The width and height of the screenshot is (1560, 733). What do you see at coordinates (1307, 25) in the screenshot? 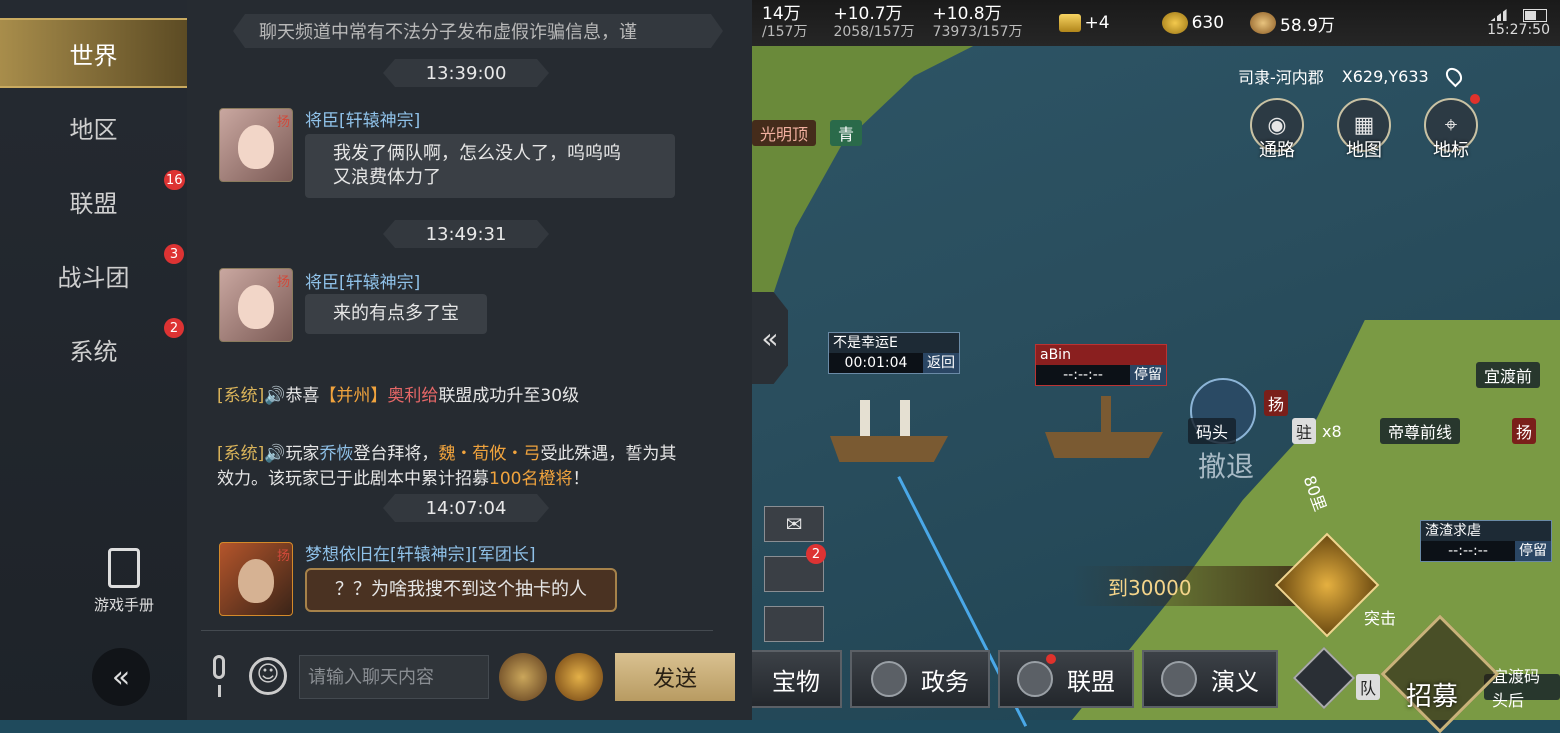
I see `copper-value: 58.9万` at bounding box center [1307, 25].